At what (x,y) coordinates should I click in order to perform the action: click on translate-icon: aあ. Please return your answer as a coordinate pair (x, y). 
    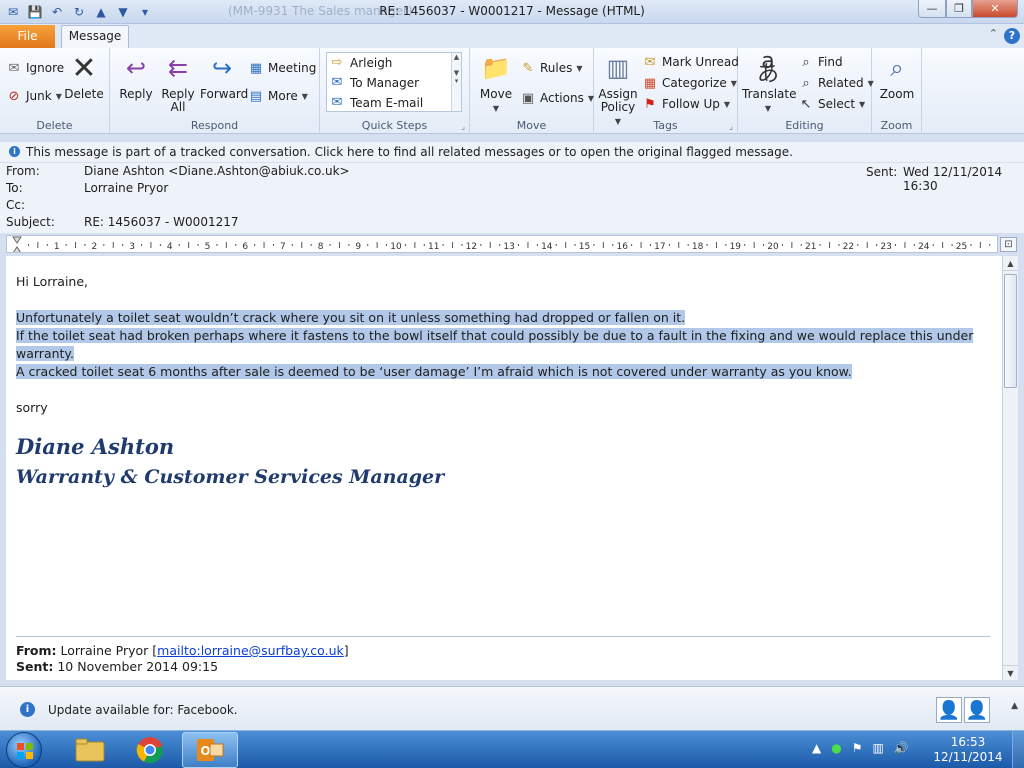
    Looking at the image, I should click on (767, 68).